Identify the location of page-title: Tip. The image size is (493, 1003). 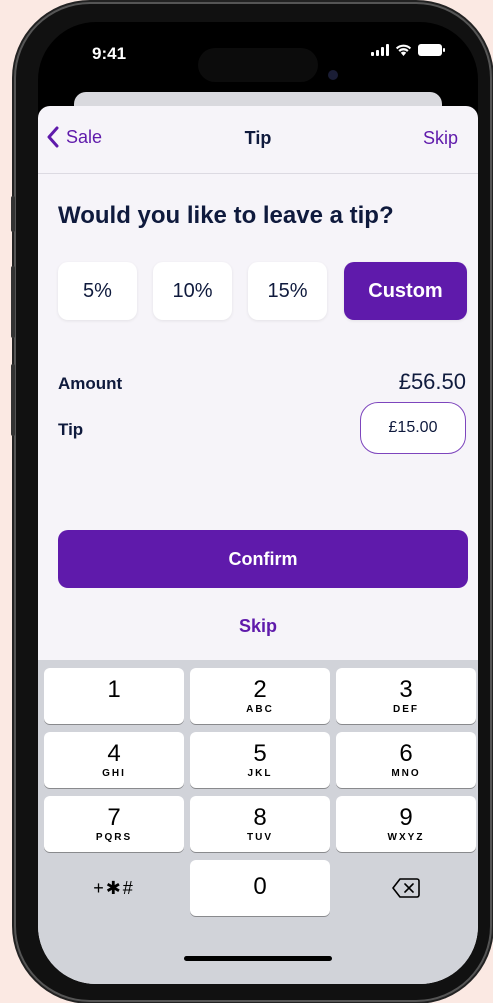
(258, 138).